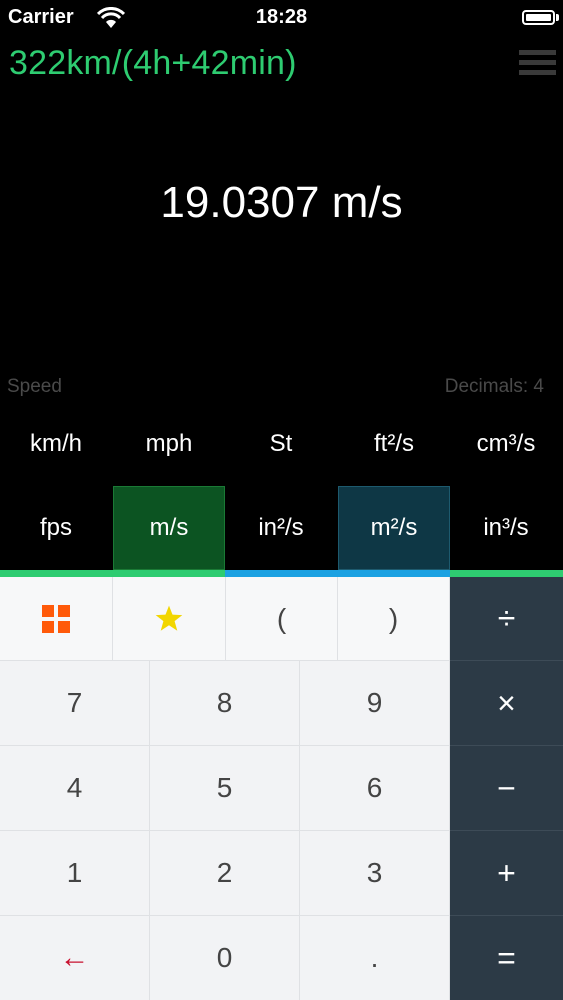 The width and height of the screenshot is (563, 1000). What do you see at coordinates (281, 202) in the screenshot?
I see `result-display: 19.0307 m/s` at bounding box center [281, 202].